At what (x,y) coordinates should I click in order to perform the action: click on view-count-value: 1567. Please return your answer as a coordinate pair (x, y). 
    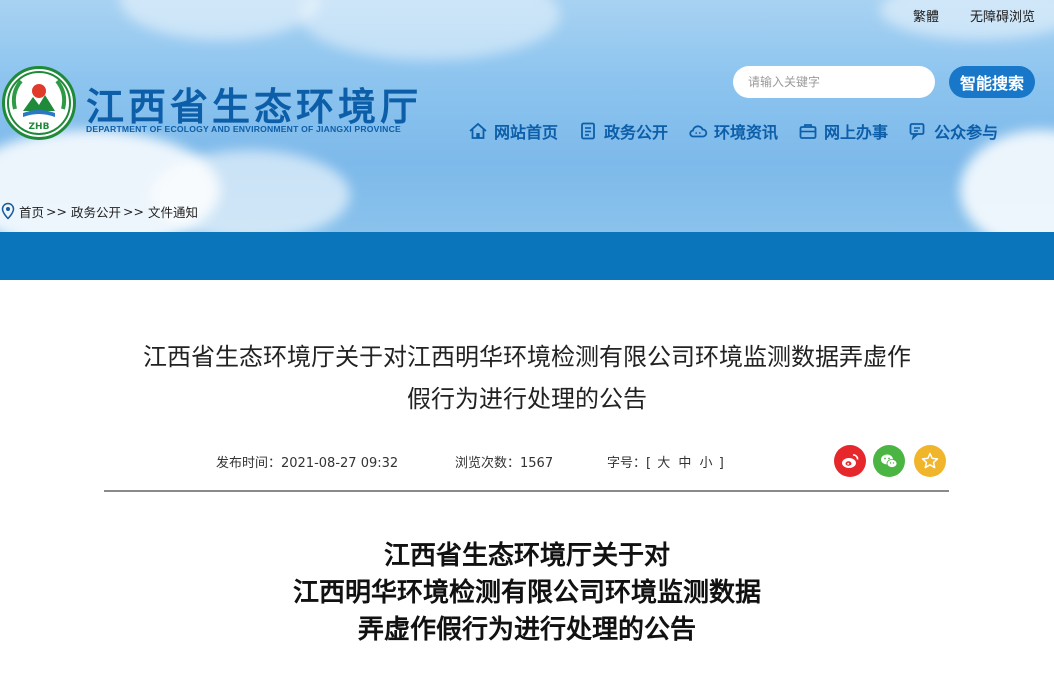
    Looking at the image, I should click on (537, 463).